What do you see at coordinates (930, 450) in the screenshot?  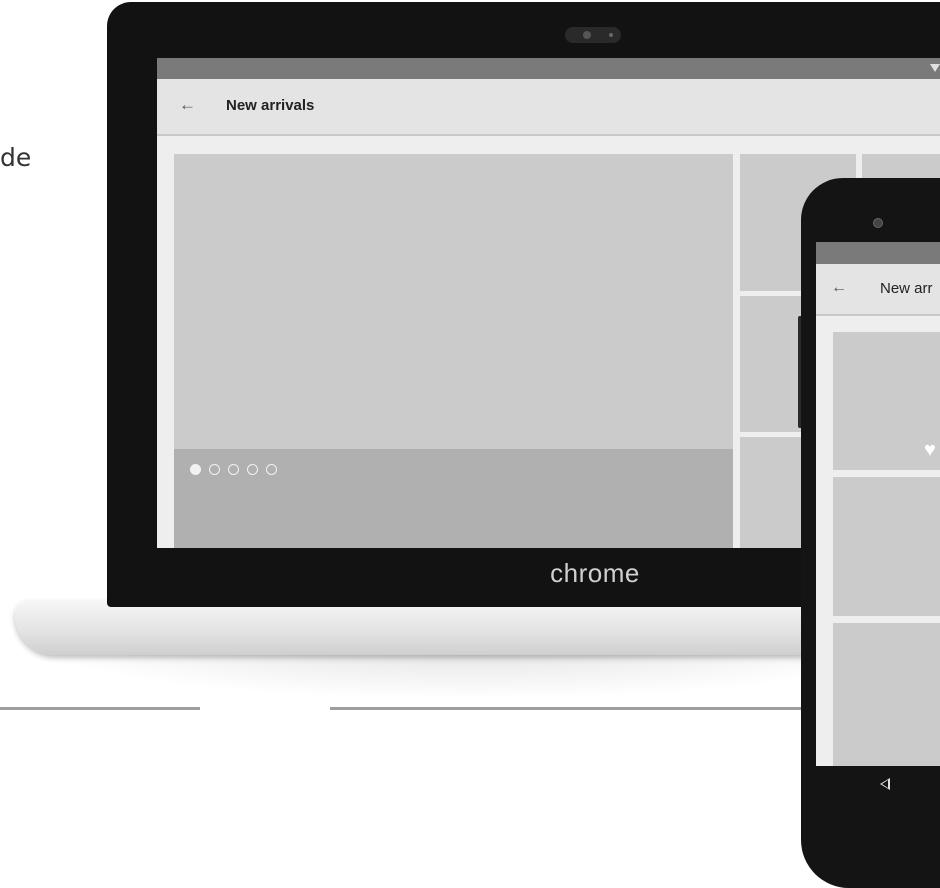 I see `heart-icon: ♥` at bounding box center [930, 450].